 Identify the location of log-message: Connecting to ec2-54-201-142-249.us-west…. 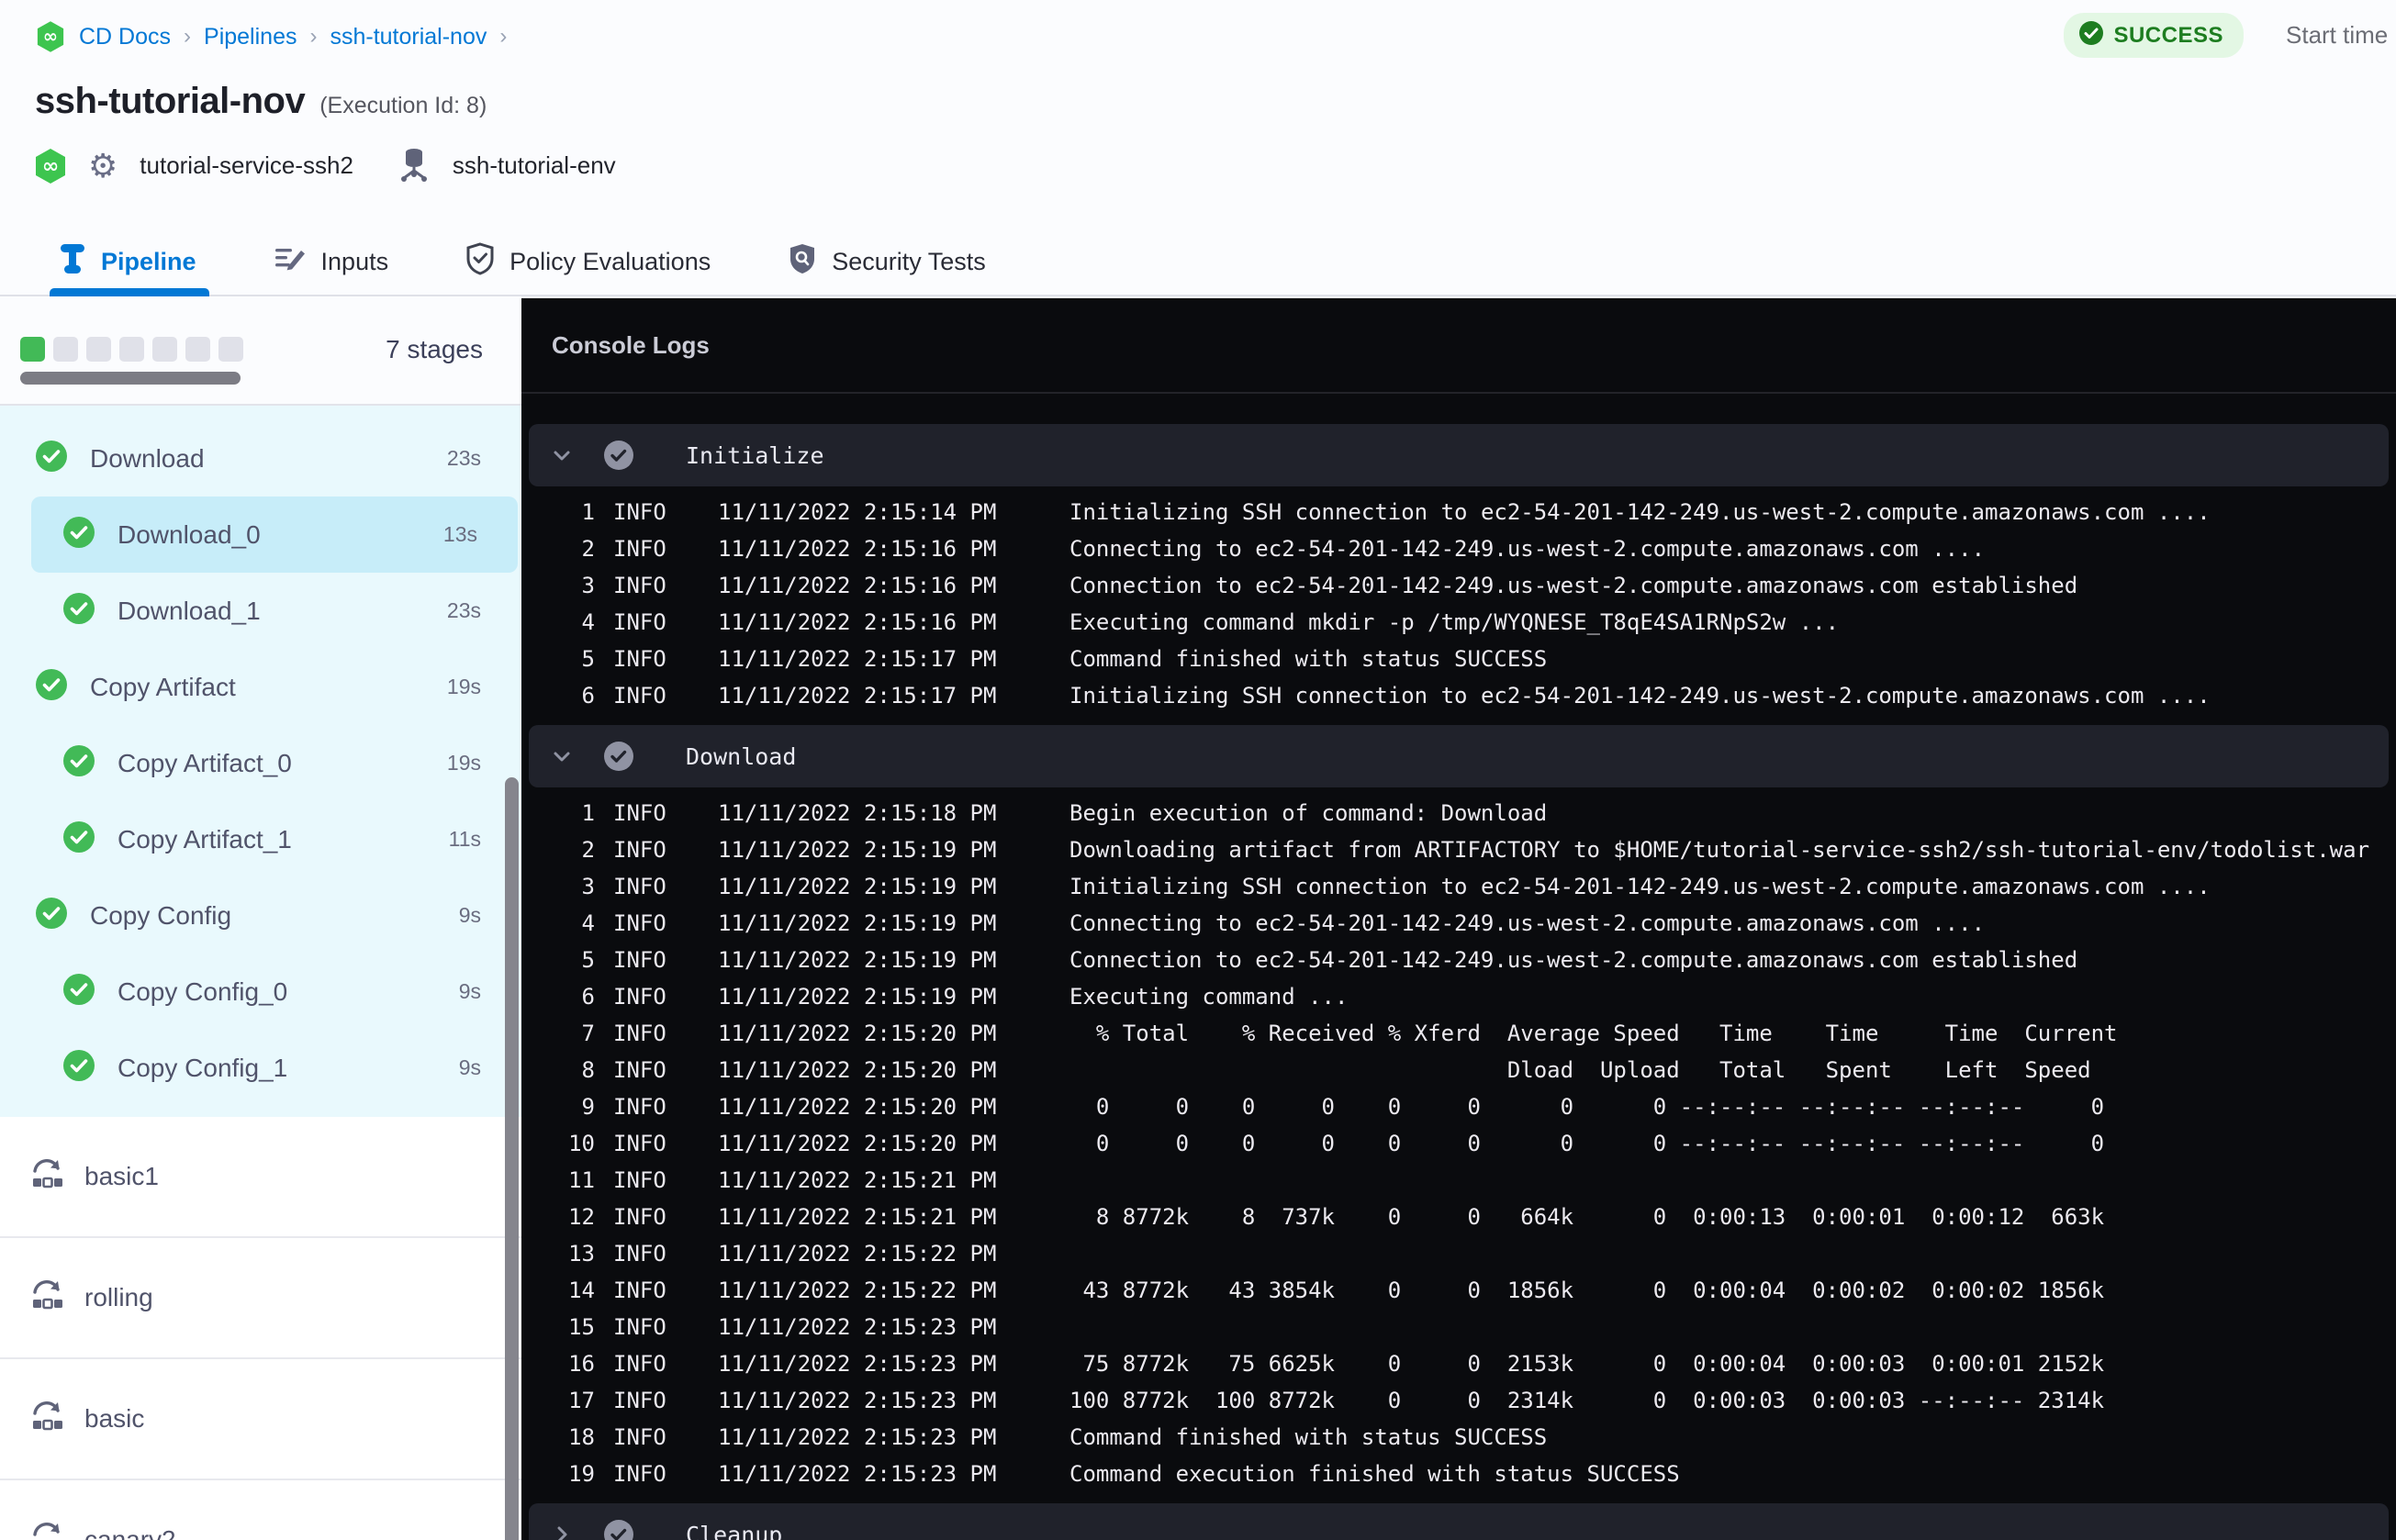
(1733, 549).